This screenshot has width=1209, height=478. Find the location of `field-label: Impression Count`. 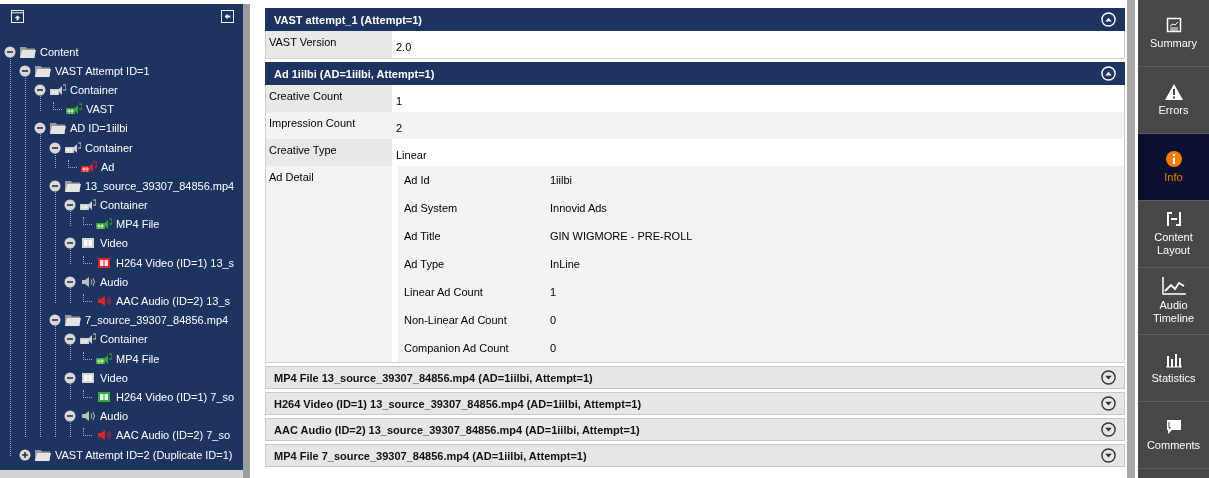

field-label: Impression Count is located at coordinates (329, 125).